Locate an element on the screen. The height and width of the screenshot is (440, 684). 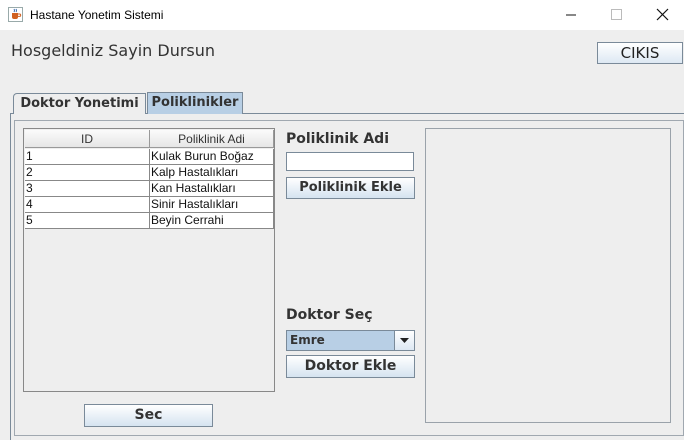
table-row: 5 Beyin Cerrahi is located at coordinates (149, 221).